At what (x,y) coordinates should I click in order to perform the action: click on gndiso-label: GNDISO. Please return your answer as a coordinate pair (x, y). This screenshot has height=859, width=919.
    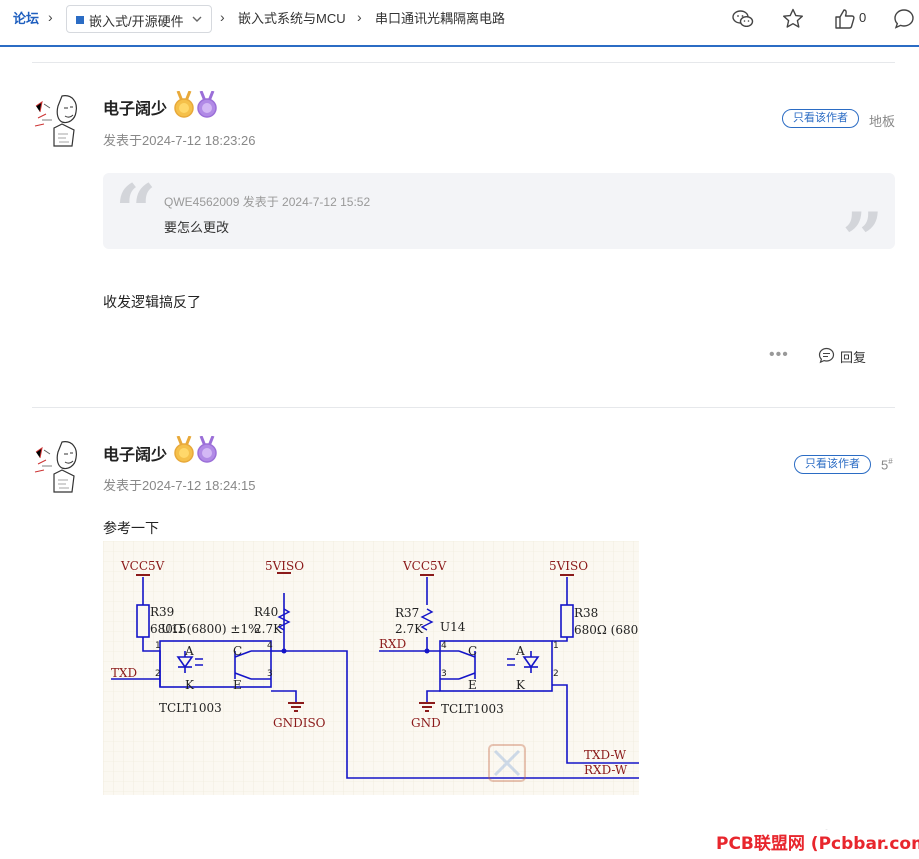
    Looking at the image, I should click on (299, 723).